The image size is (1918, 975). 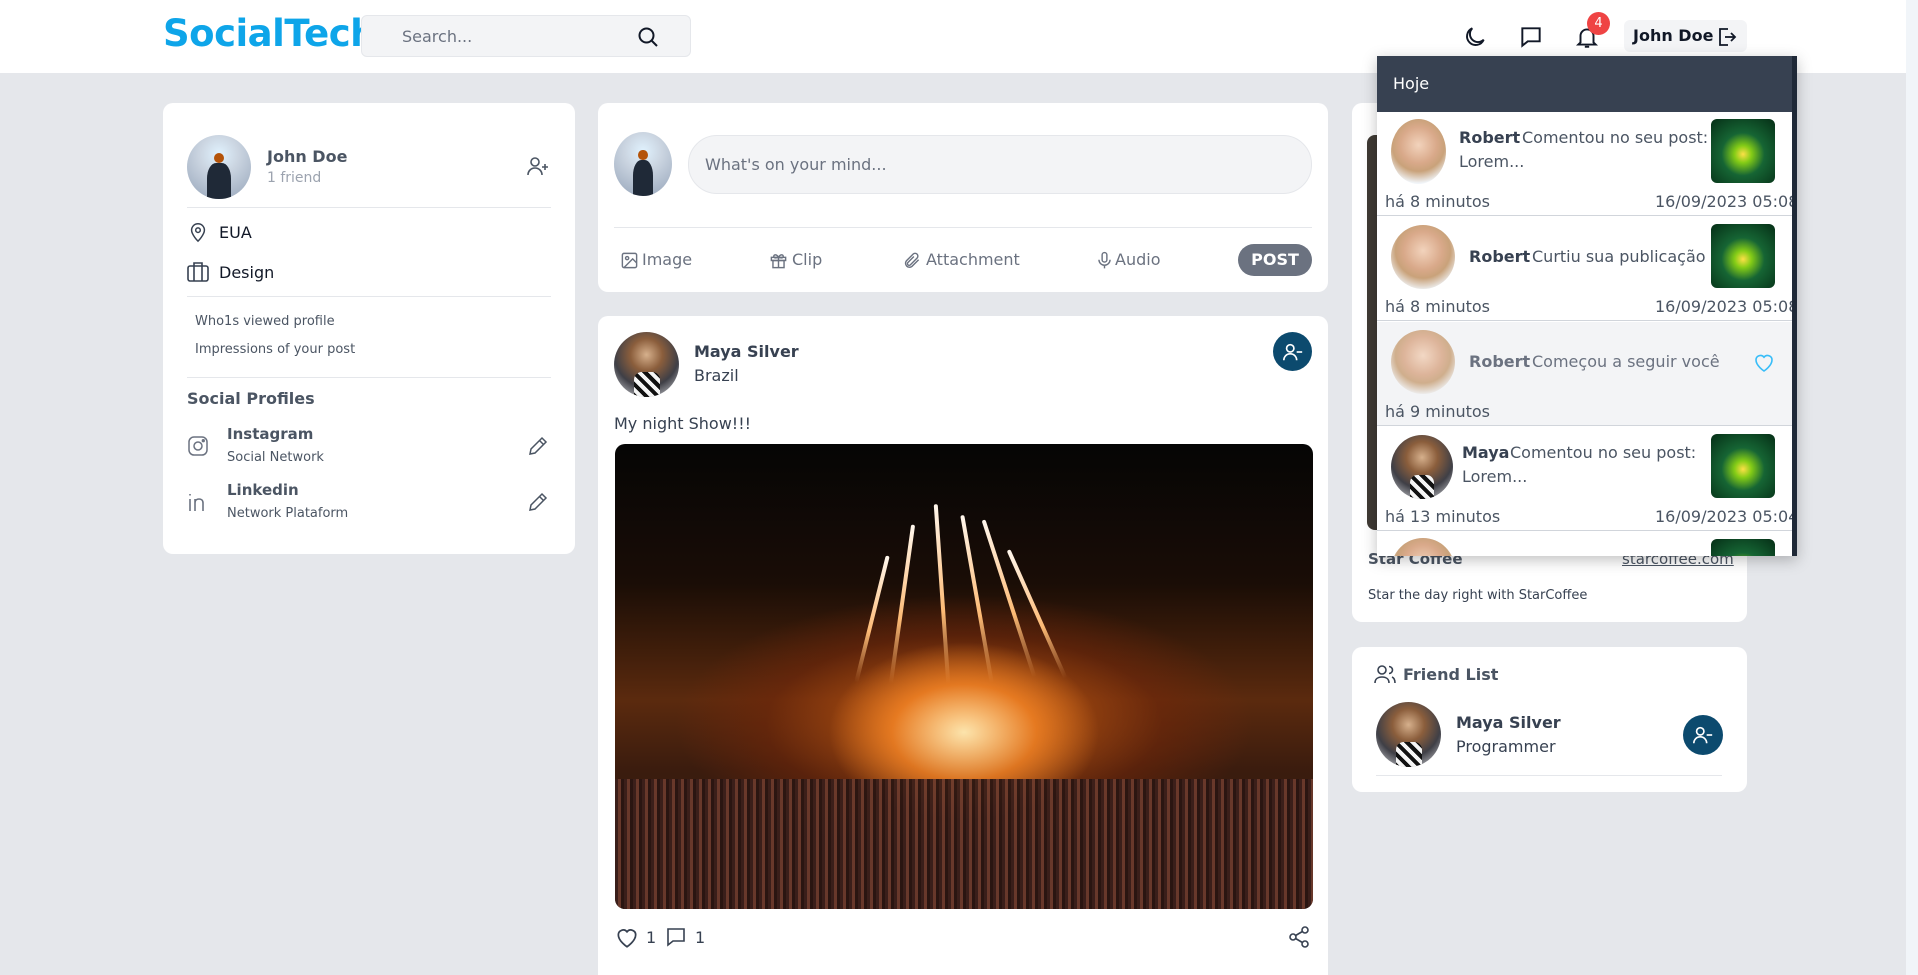 What do you see at coordinates (251, 398) in the screenshot?
I see `social-profiles-title: Social Profiles` at bounding box center [251, 398].